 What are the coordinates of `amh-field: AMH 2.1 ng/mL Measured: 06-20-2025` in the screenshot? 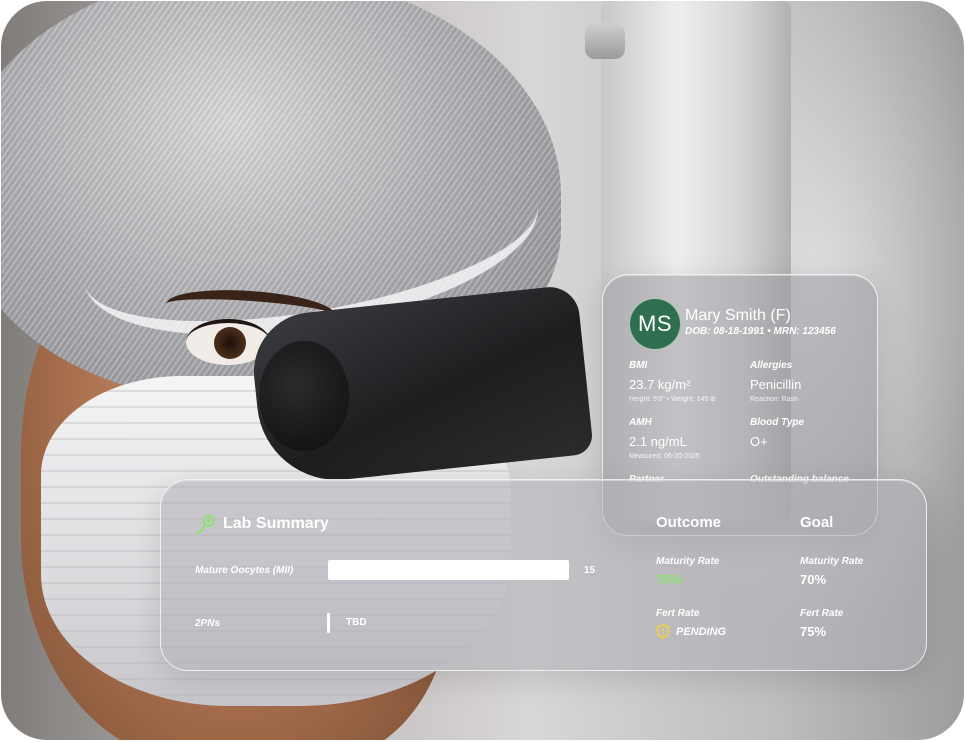 It's located at (664, 438).